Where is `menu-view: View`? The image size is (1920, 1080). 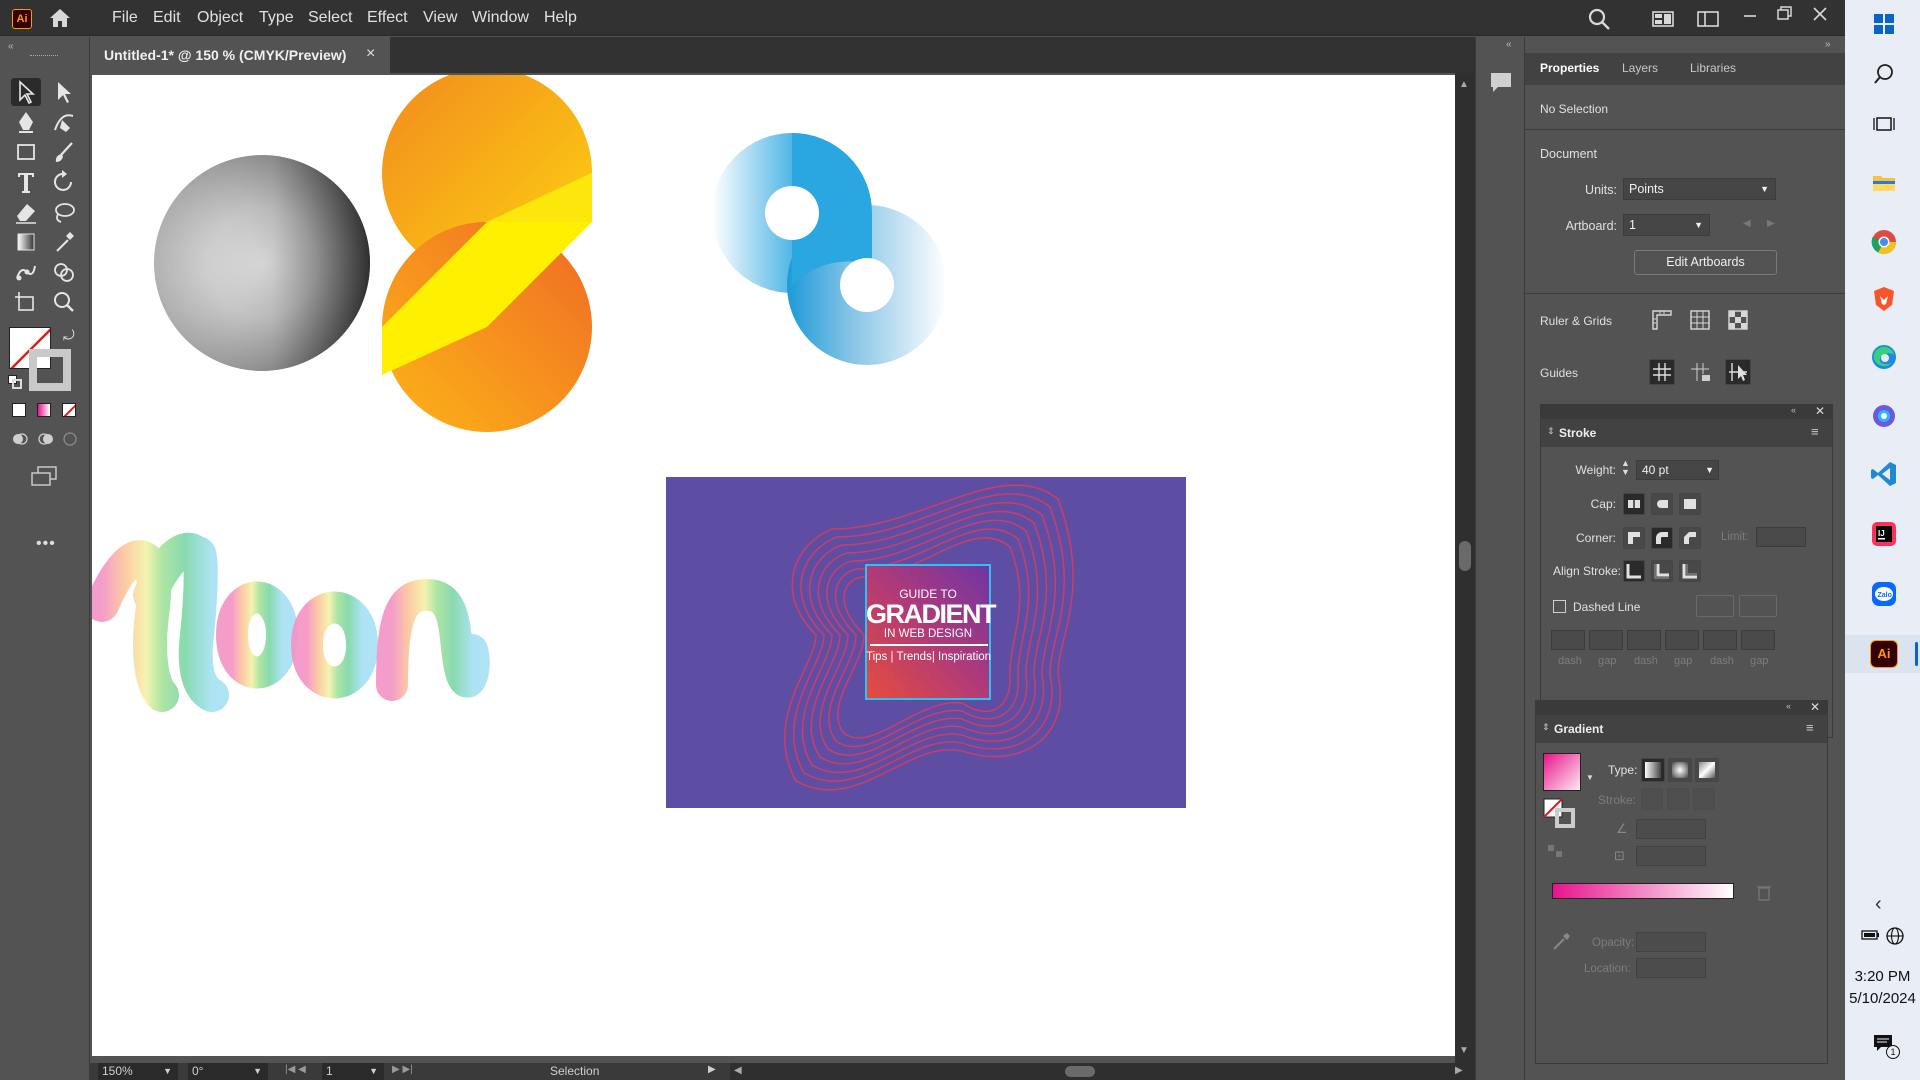 menu-view: View is located at coordinates (440, 18).